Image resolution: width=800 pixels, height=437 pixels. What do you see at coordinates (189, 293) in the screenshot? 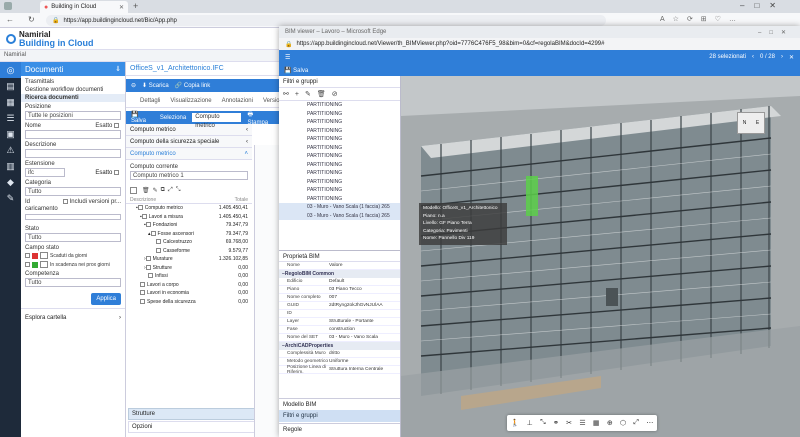
I see `tree-row: Lavori in economia 0,00` at bounding box center [189, 293].